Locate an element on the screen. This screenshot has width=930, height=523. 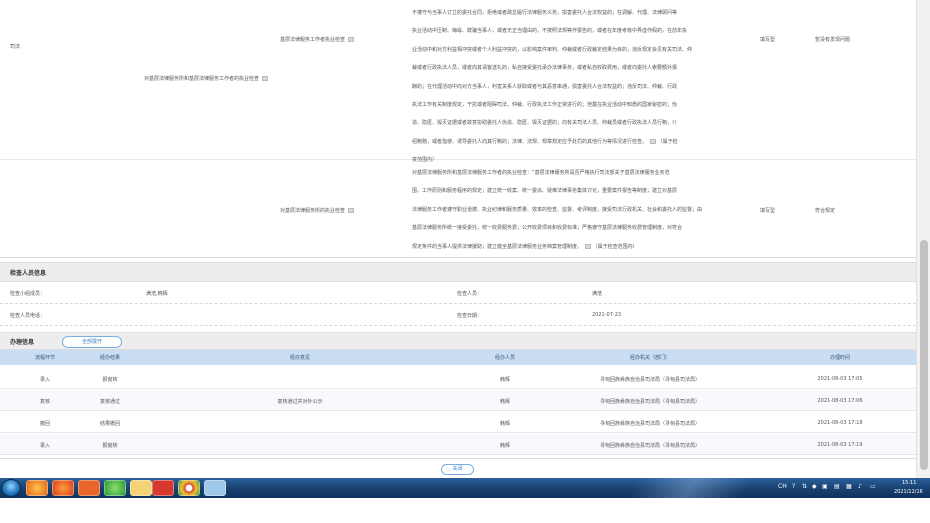
time-cell: 2021-08-03 17:06 is located at coordinates (840, 401).